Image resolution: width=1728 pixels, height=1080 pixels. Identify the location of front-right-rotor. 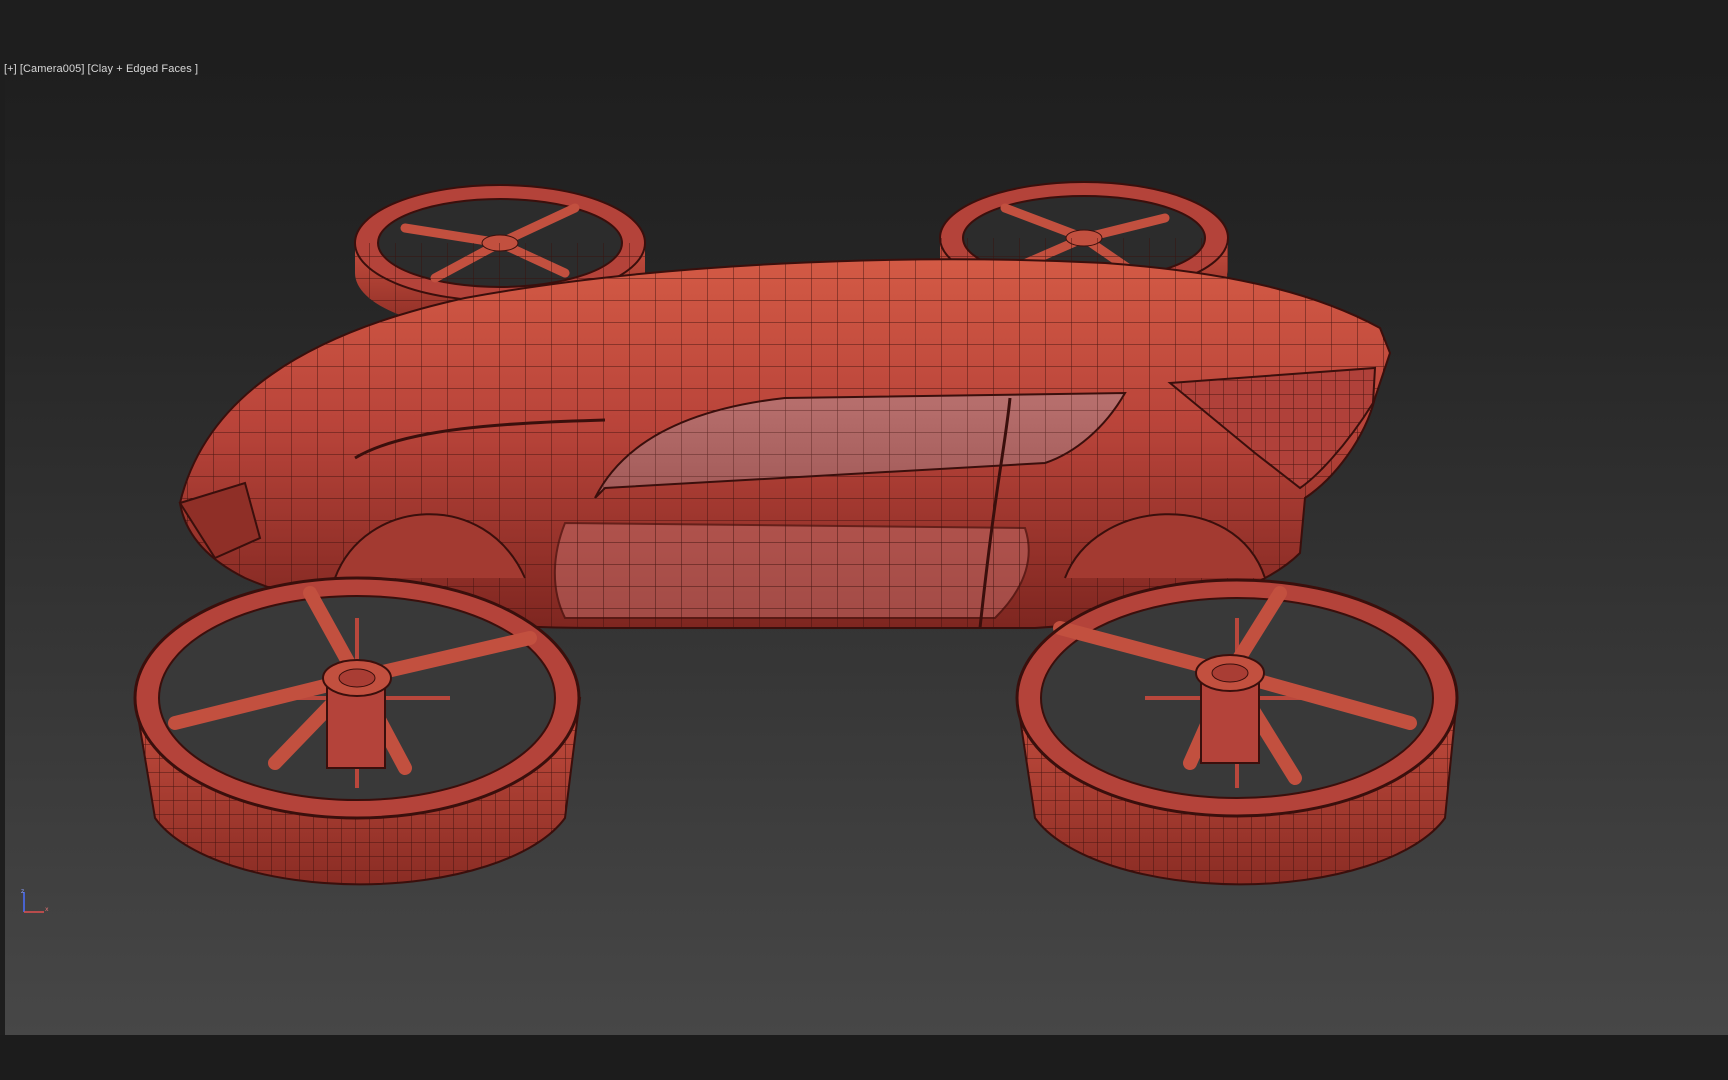
(1237, 732).